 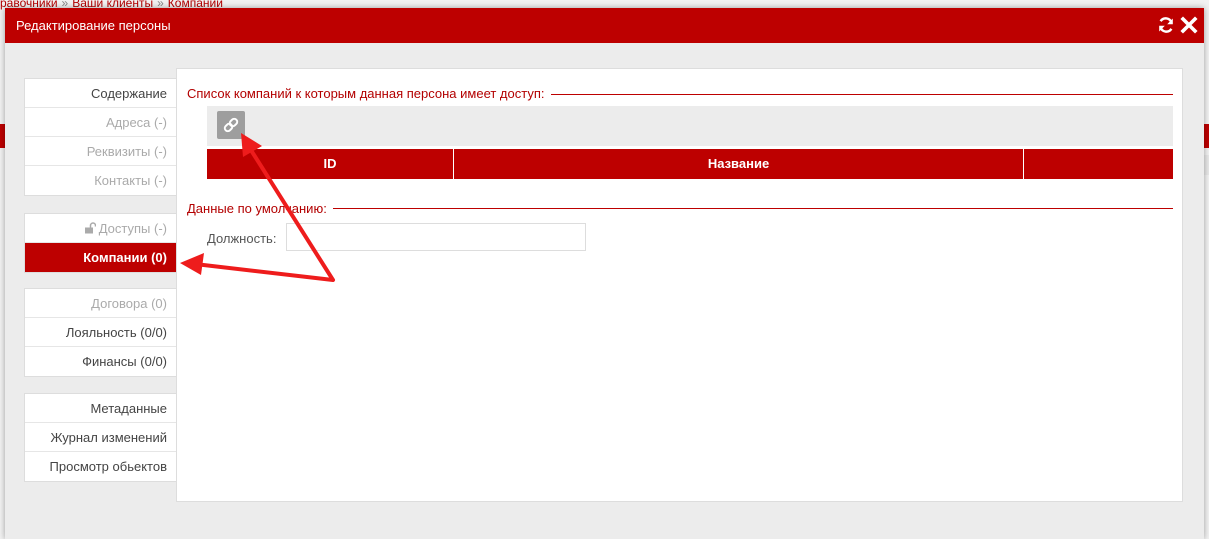 I want to click on sidebar-item-changelog: Журнал изменений, so click(x=101, y=437).